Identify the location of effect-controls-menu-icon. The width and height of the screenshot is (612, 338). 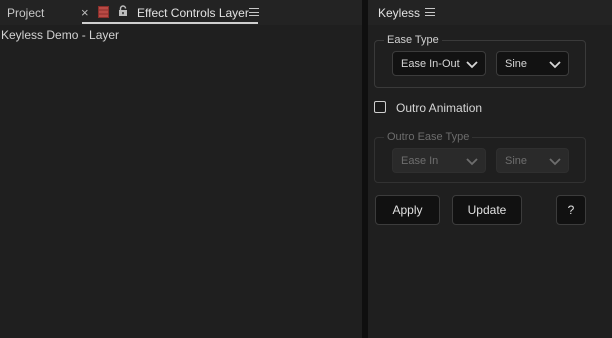
(254, 12).